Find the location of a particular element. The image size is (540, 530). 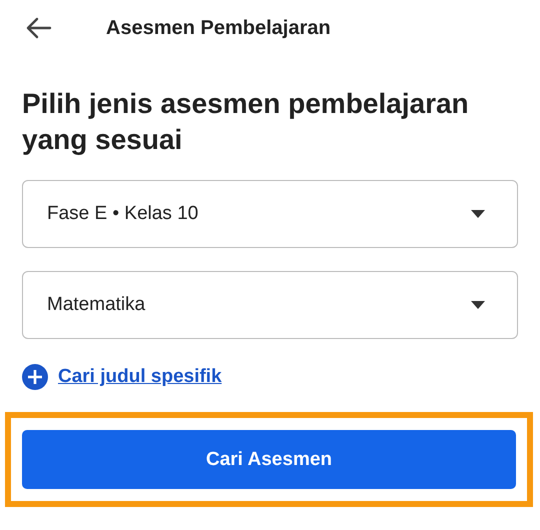

back-icon is located at coordinates (39, 28).